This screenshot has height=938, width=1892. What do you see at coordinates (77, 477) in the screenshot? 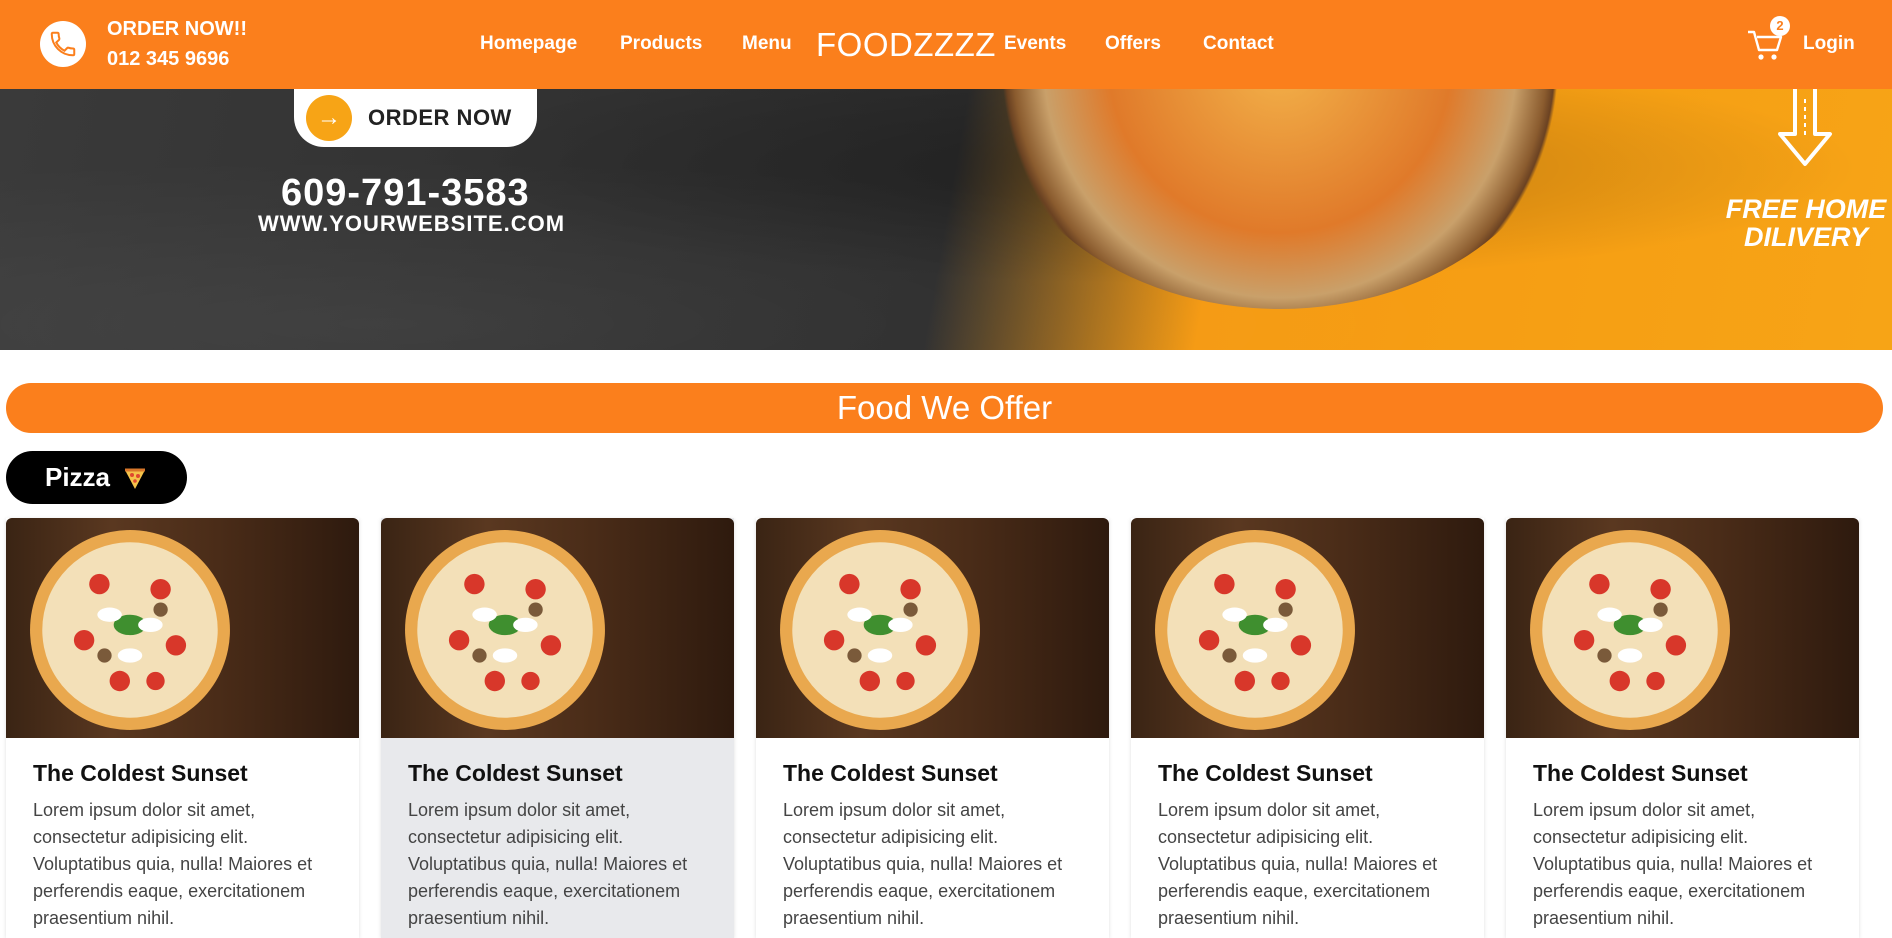
I see `category-label: Pizza` at bounding box center [77, 477].